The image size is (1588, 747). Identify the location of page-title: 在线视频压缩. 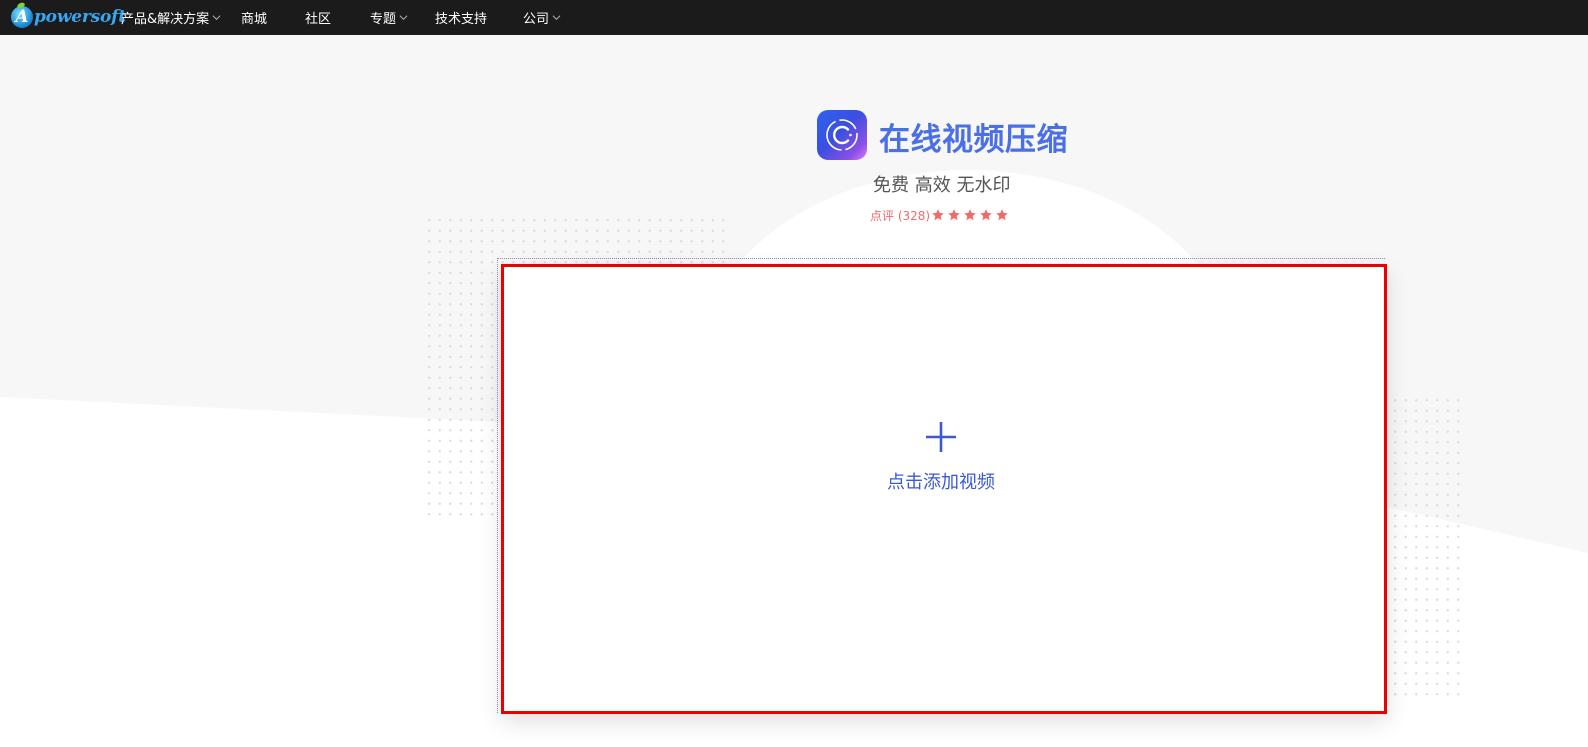
(973, 140).